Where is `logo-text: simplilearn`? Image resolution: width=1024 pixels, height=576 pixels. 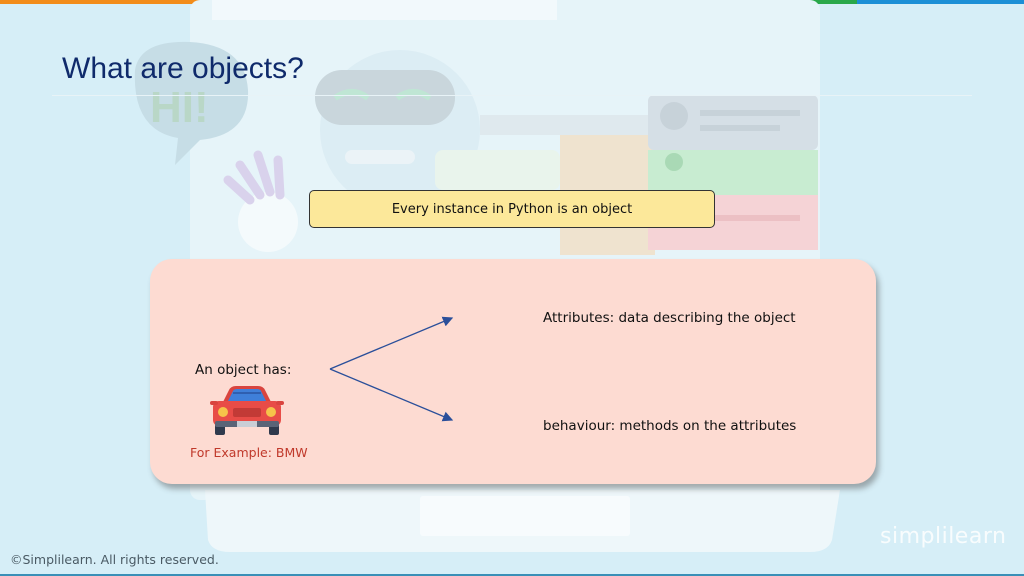 logo-text: simplilearn is located at coordinates (943, 536).